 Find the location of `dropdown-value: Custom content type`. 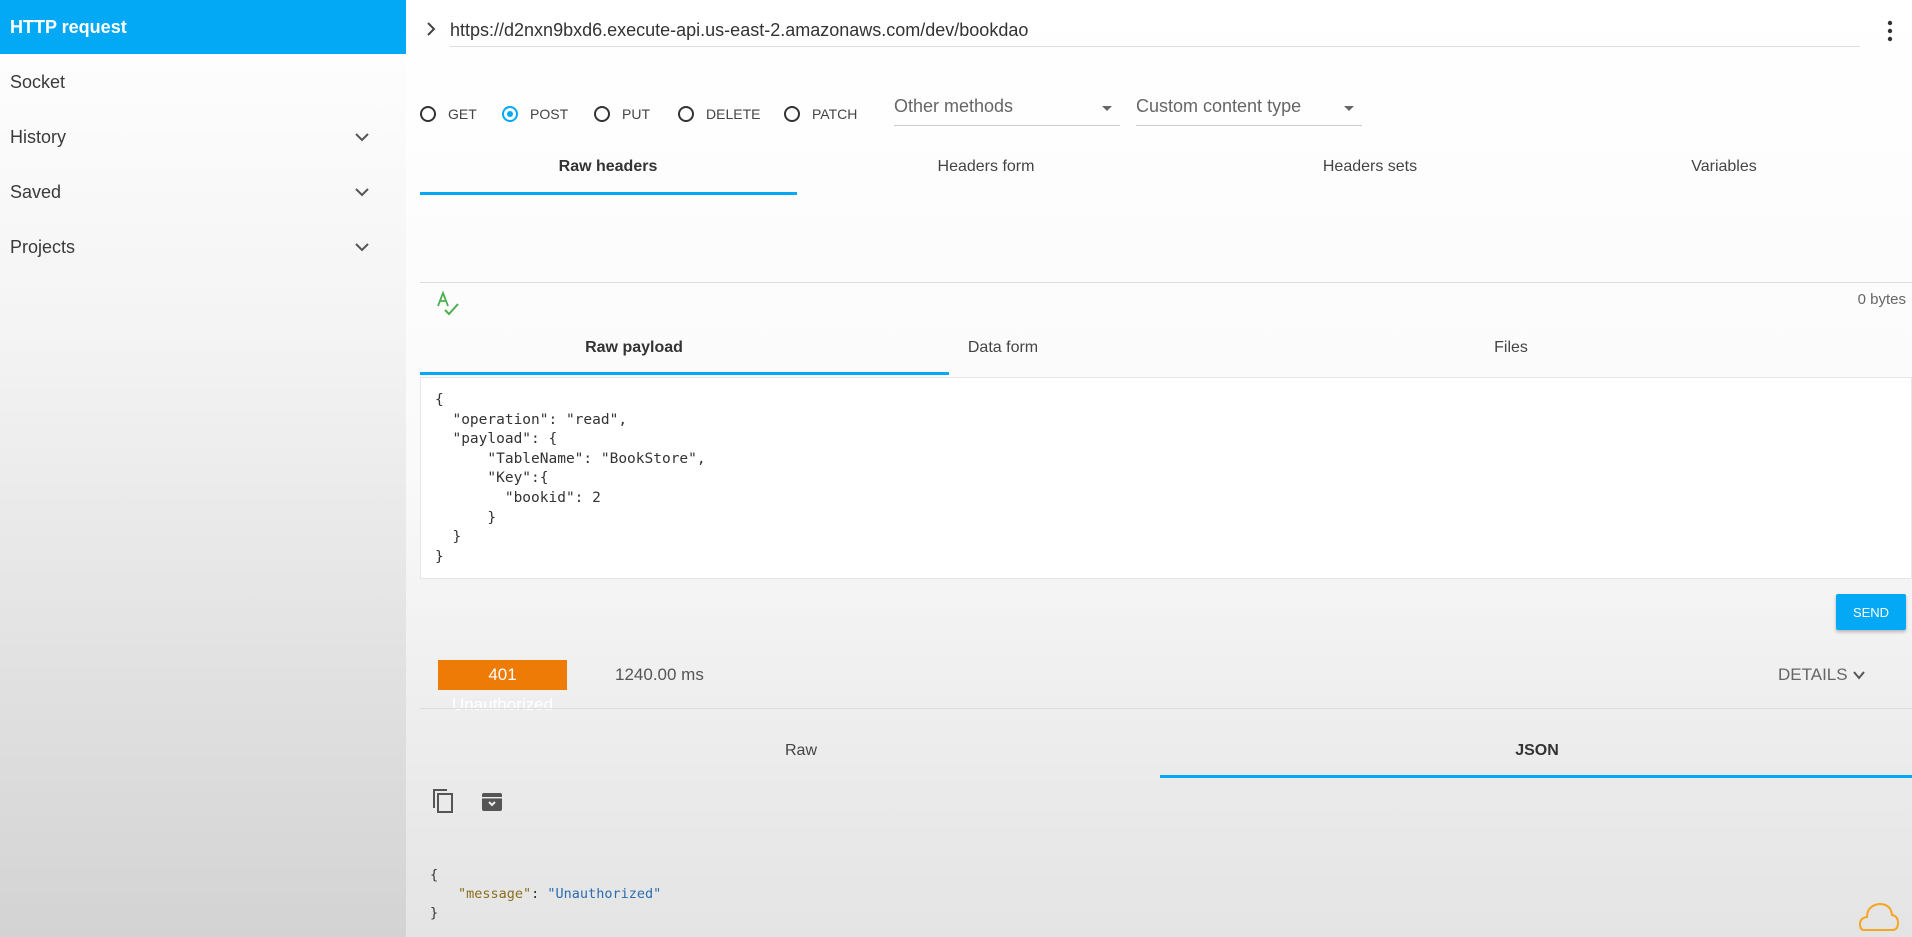

dropdown-value: Custom content type is located at coordinates (1219, 106).